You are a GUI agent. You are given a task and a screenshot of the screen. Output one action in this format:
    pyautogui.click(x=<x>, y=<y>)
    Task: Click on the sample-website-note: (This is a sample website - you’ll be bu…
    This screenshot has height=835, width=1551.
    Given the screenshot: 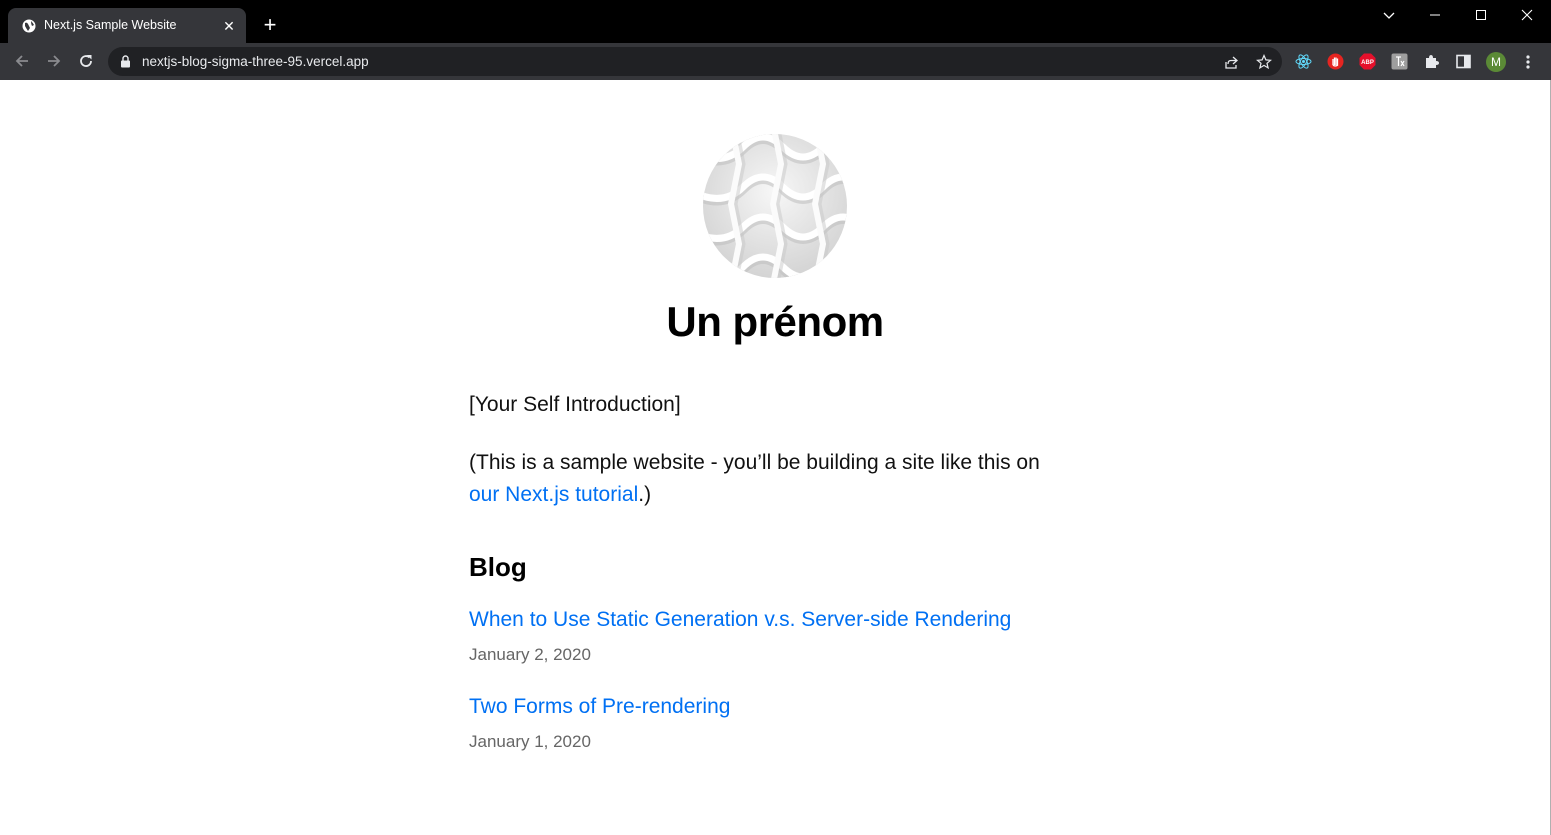 What is the action you would take?
    pyautogui.click(x=769, y=479)
    